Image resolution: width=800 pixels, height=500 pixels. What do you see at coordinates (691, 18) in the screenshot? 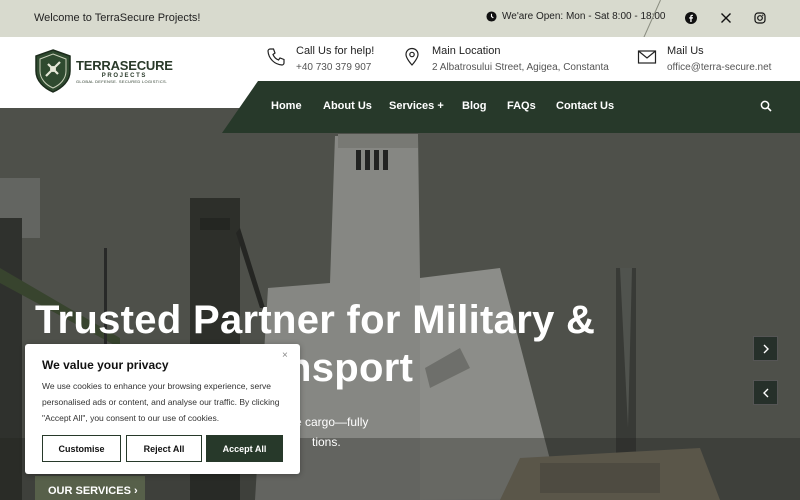
I see `facebook-icon` at bounding box center [691, 18].